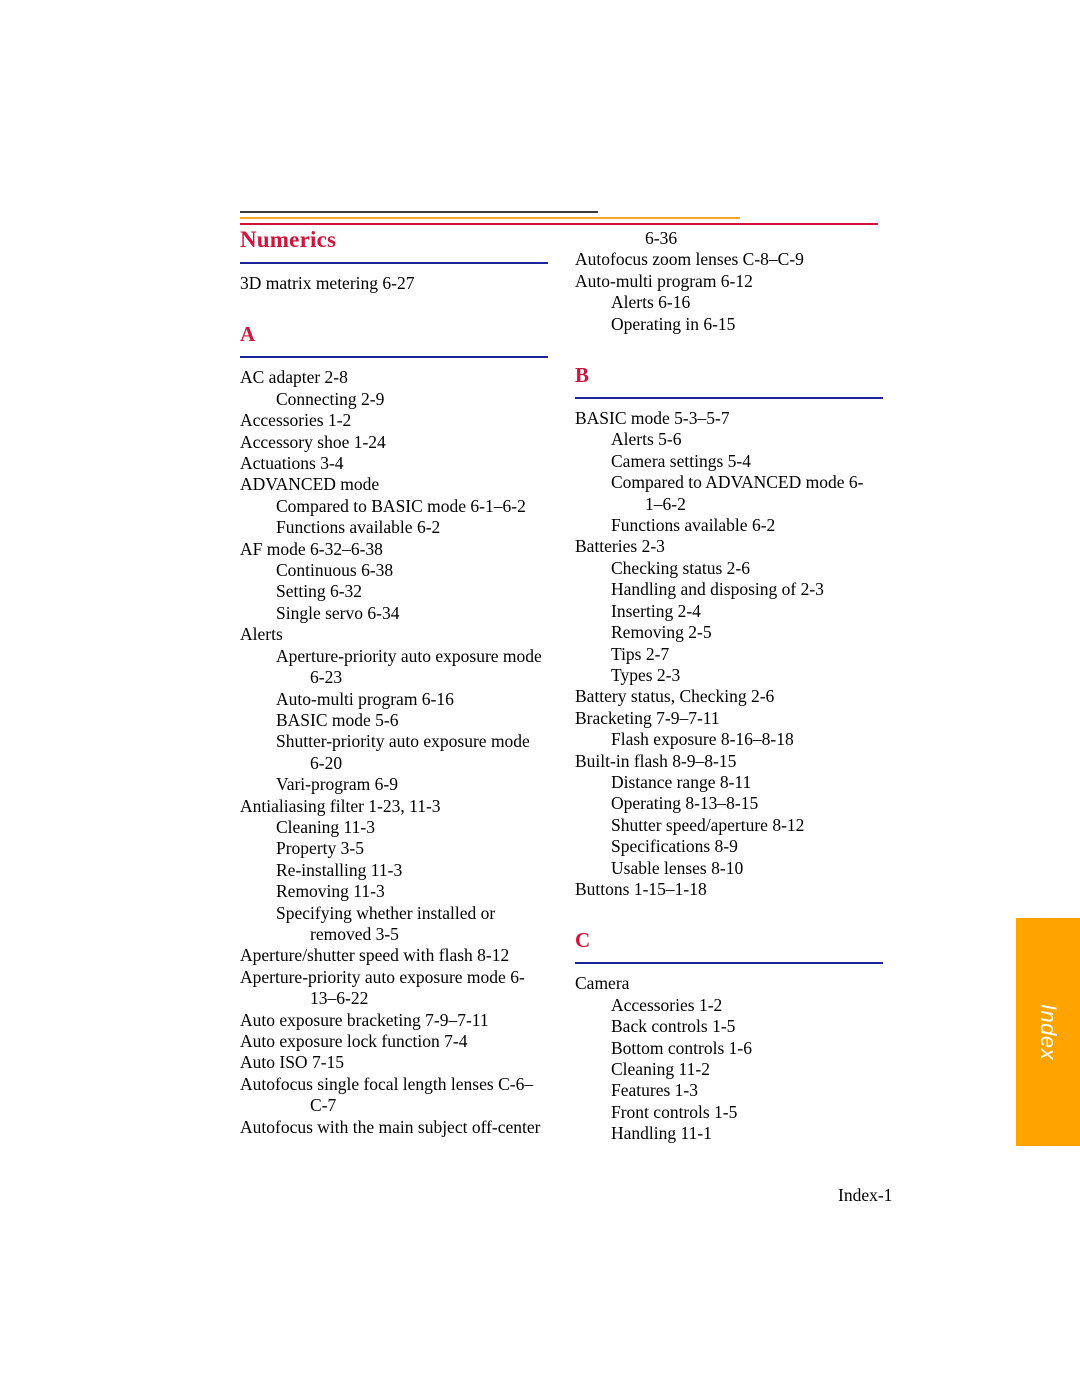  Describe the element at coordinates (664, 280) in the screenshot. I see `index-entry: Auto-multi program 6-12` at that location.